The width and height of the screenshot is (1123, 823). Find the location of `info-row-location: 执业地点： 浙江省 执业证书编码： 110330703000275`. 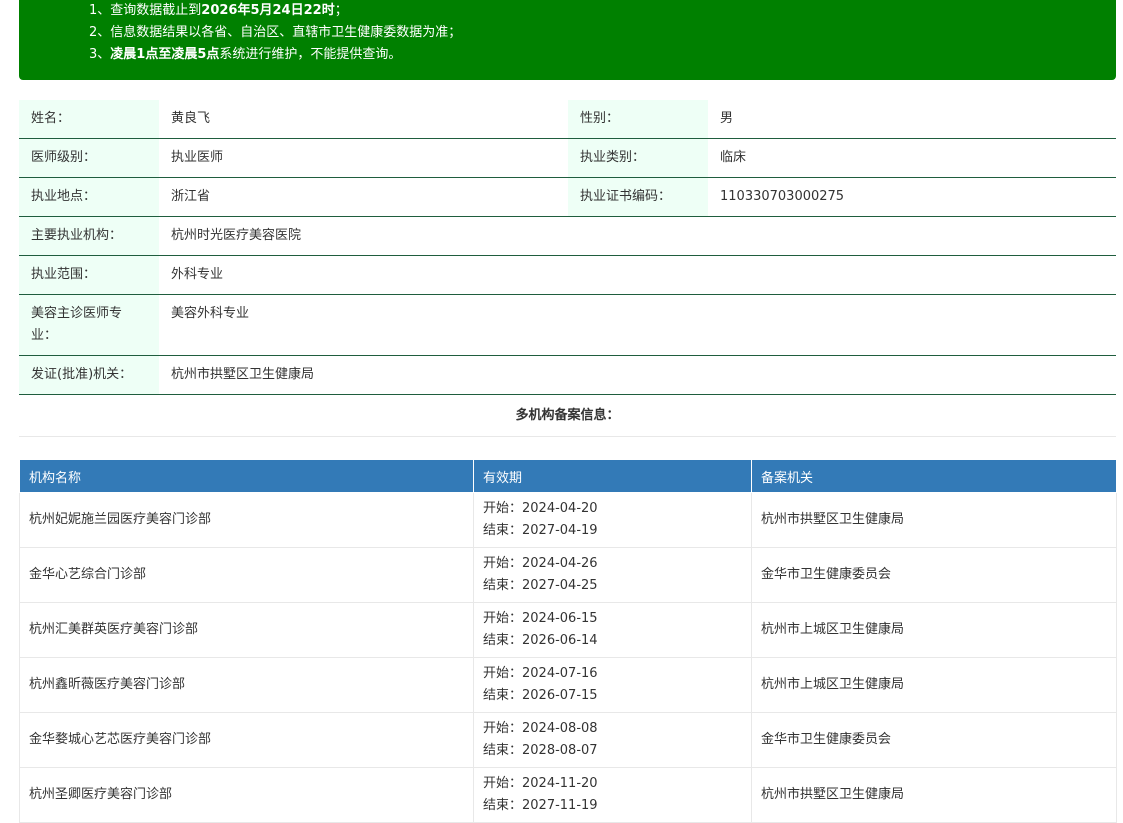

info-row-location: 执业地点： 浙江省 执业证书编码： 110330703000275 is located at coordinates (567, 197).